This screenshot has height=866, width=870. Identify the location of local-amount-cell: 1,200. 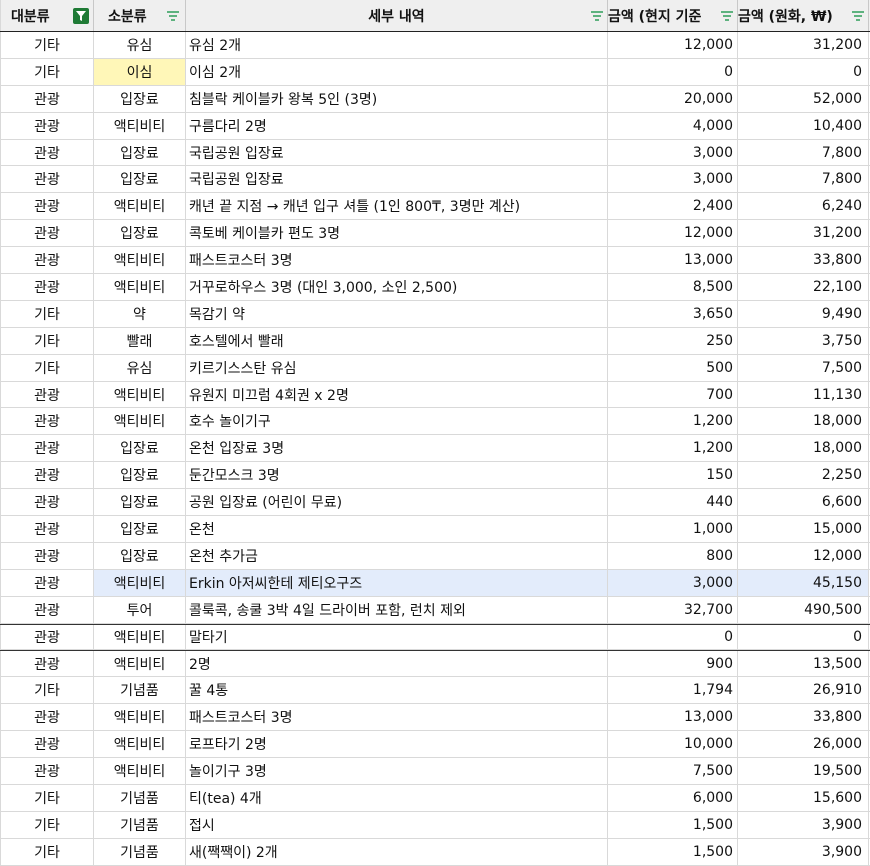
(673, 421).